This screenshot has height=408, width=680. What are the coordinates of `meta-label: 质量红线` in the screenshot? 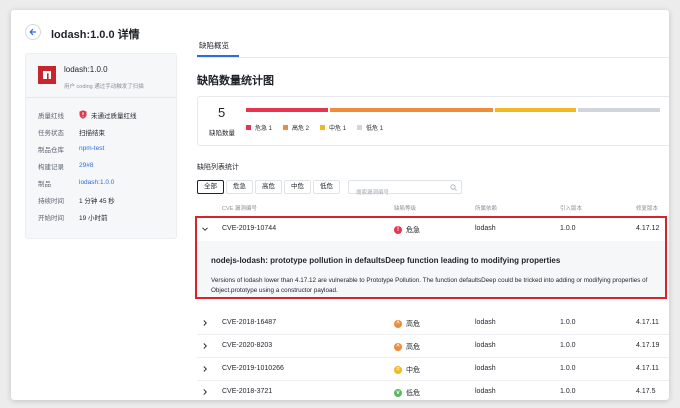 It's located at (51, 116).